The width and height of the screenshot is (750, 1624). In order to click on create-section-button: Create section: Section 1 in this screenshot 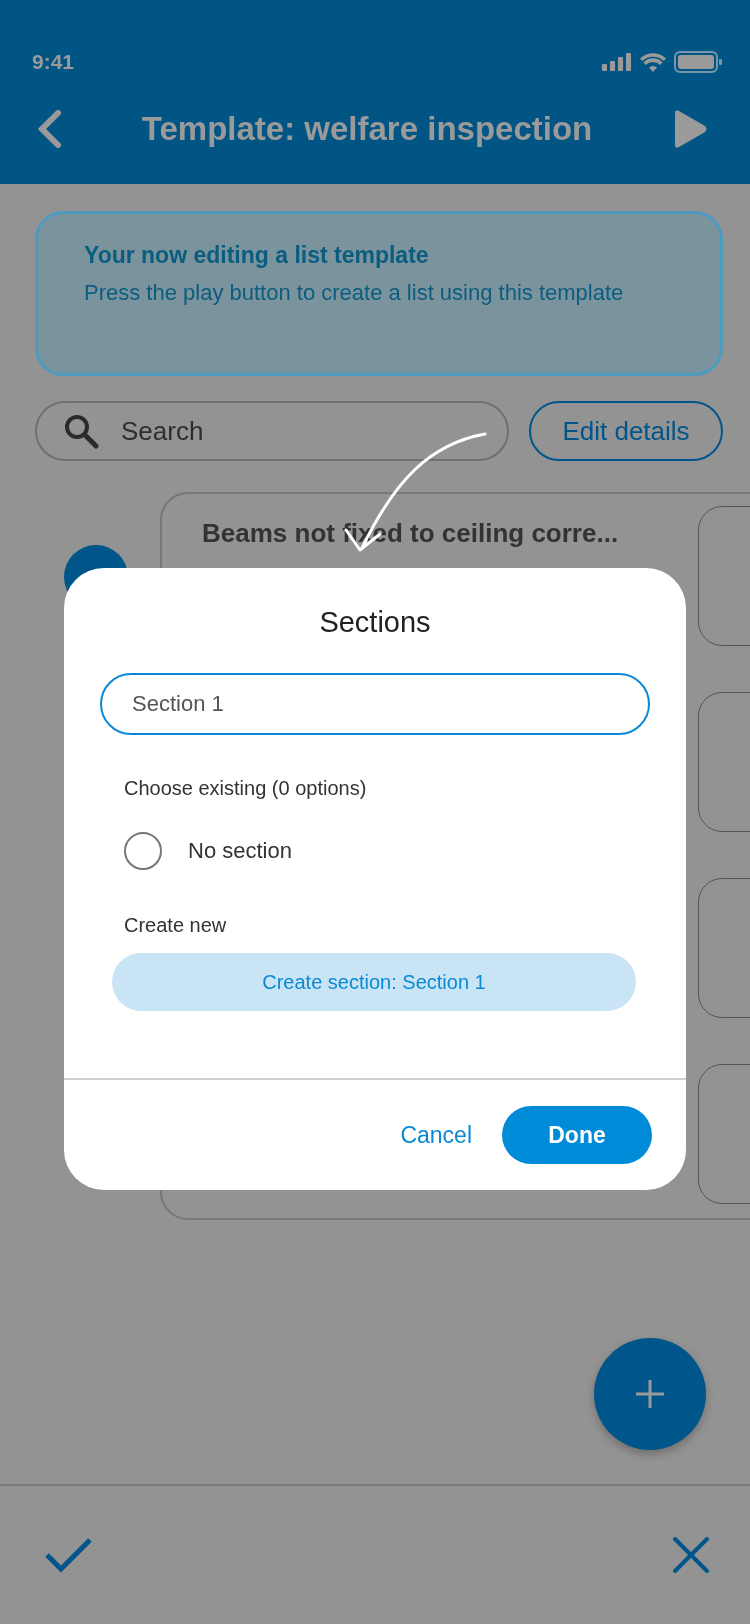, I will do `click(374, 982)`.